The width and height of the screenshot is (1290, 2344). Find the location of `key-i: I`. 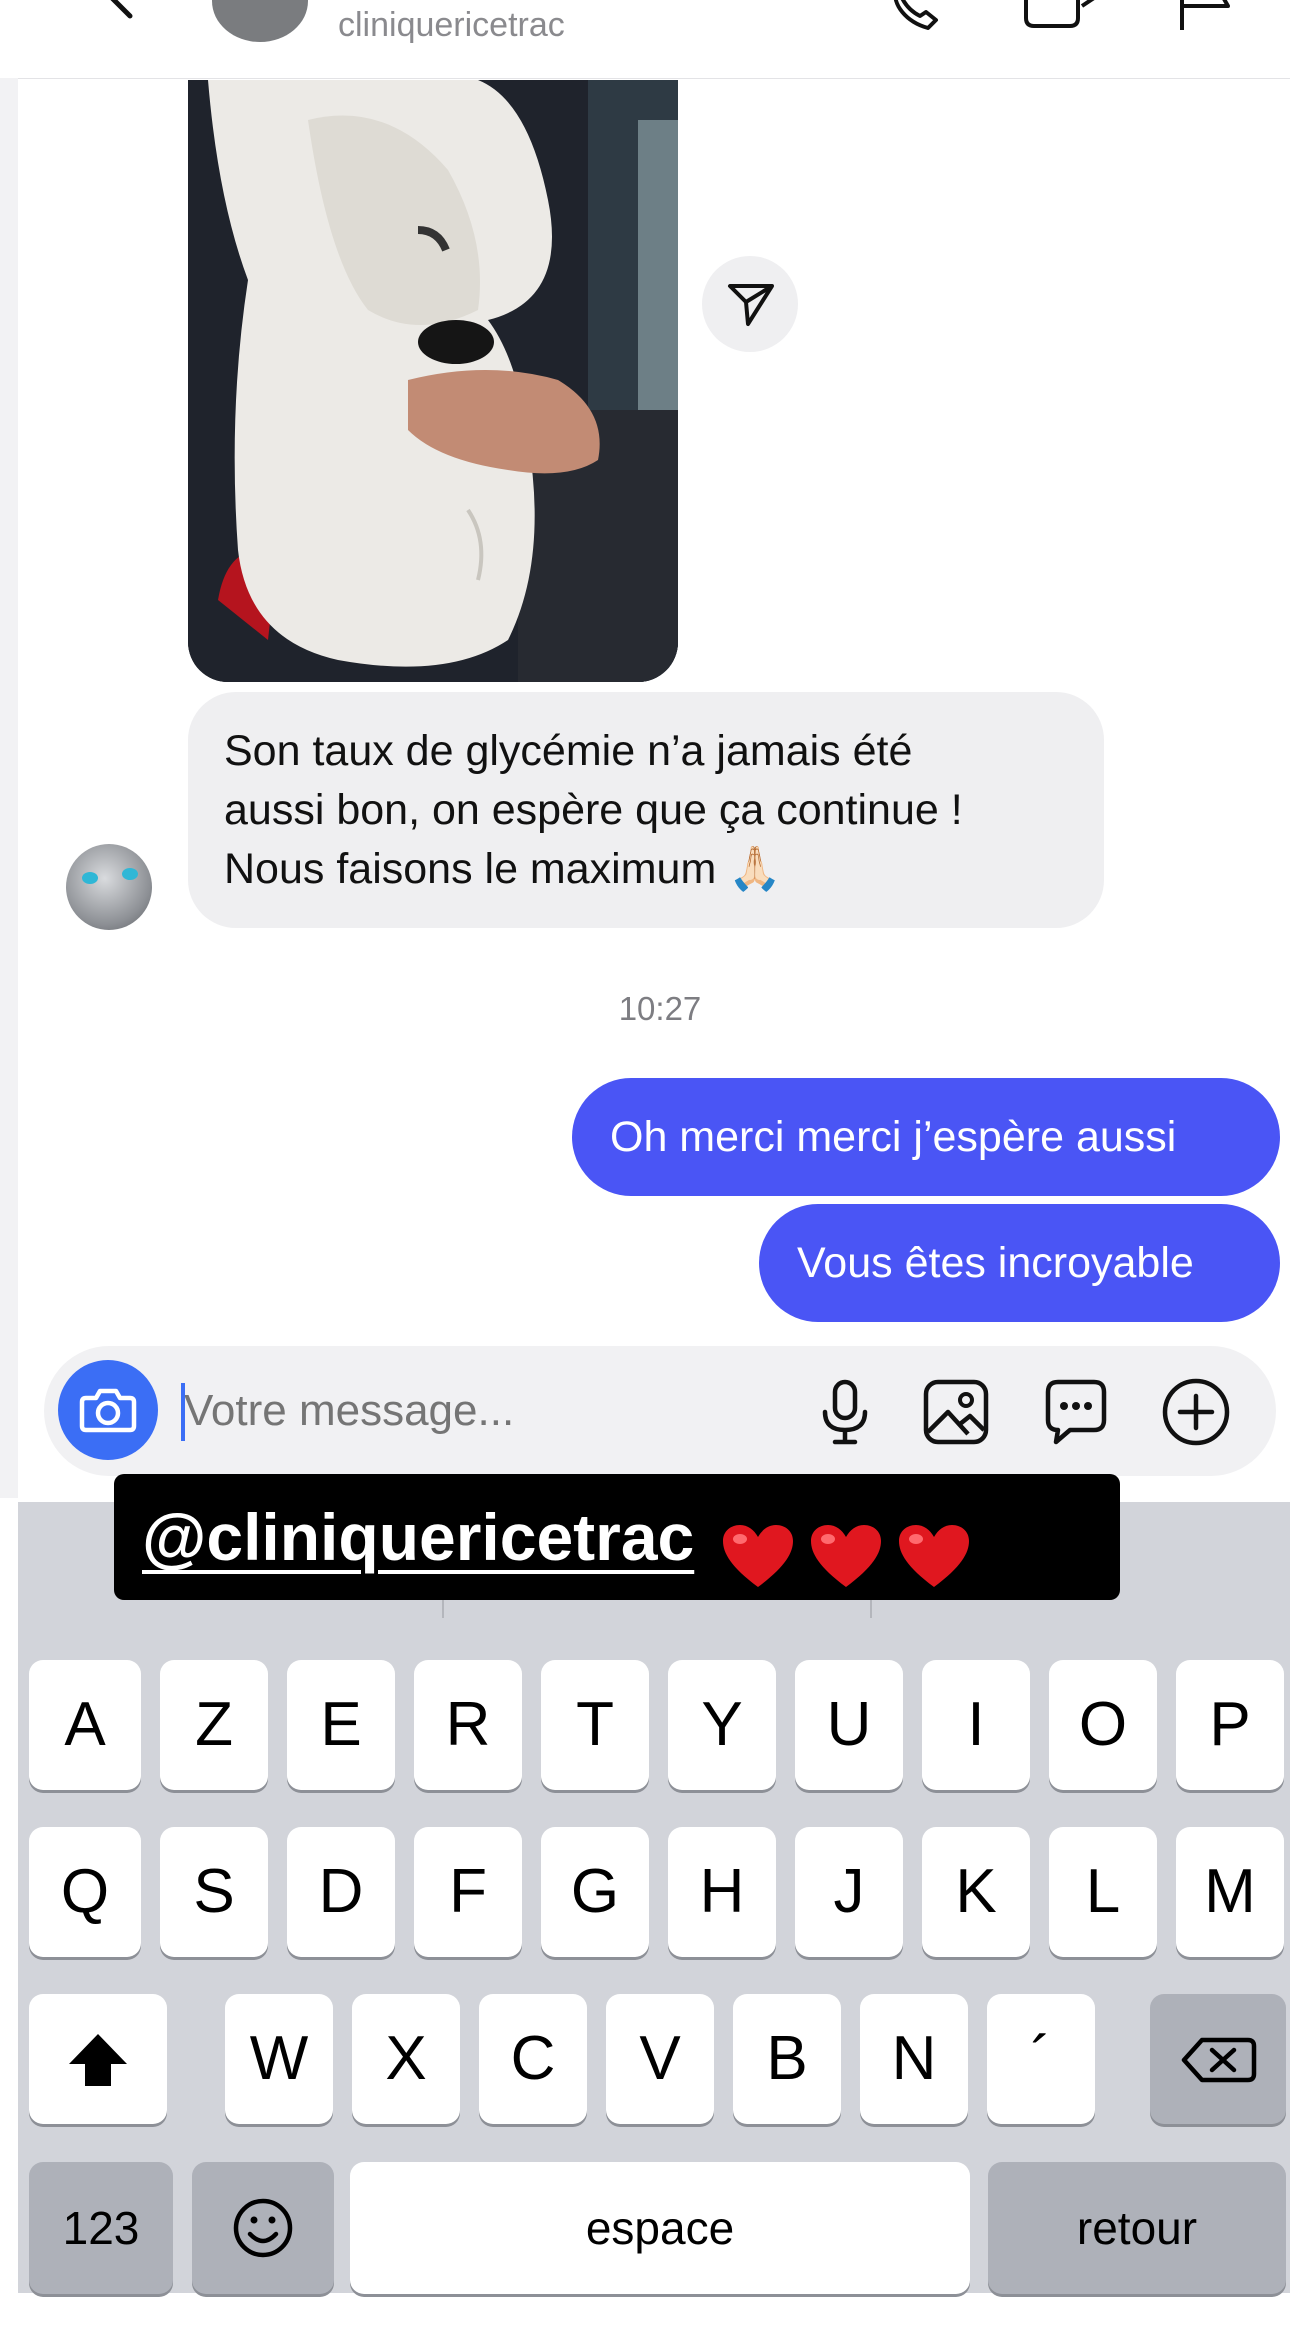

key-i: I is located at coordinates (976, 1725).